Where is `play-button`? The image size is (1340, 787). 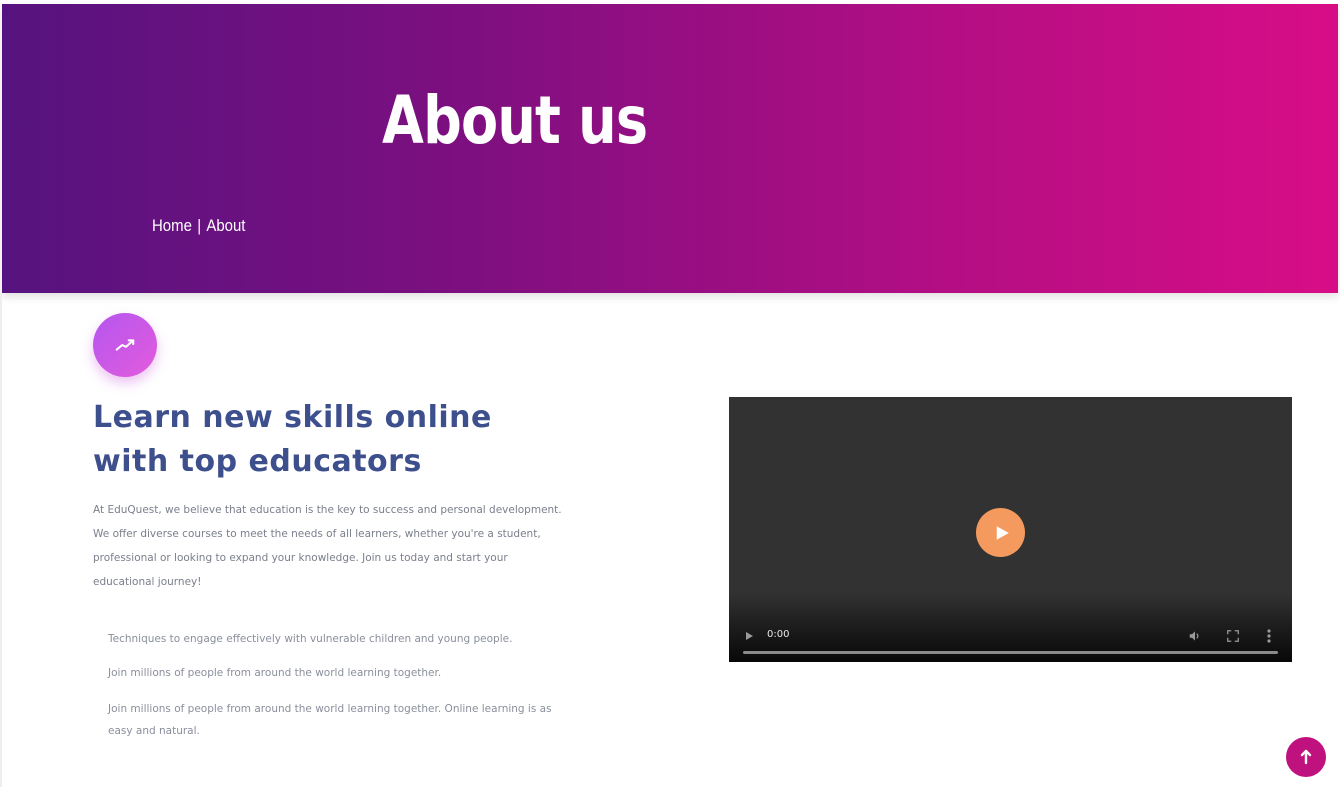
play-button is located at coordinates (1000, 532).